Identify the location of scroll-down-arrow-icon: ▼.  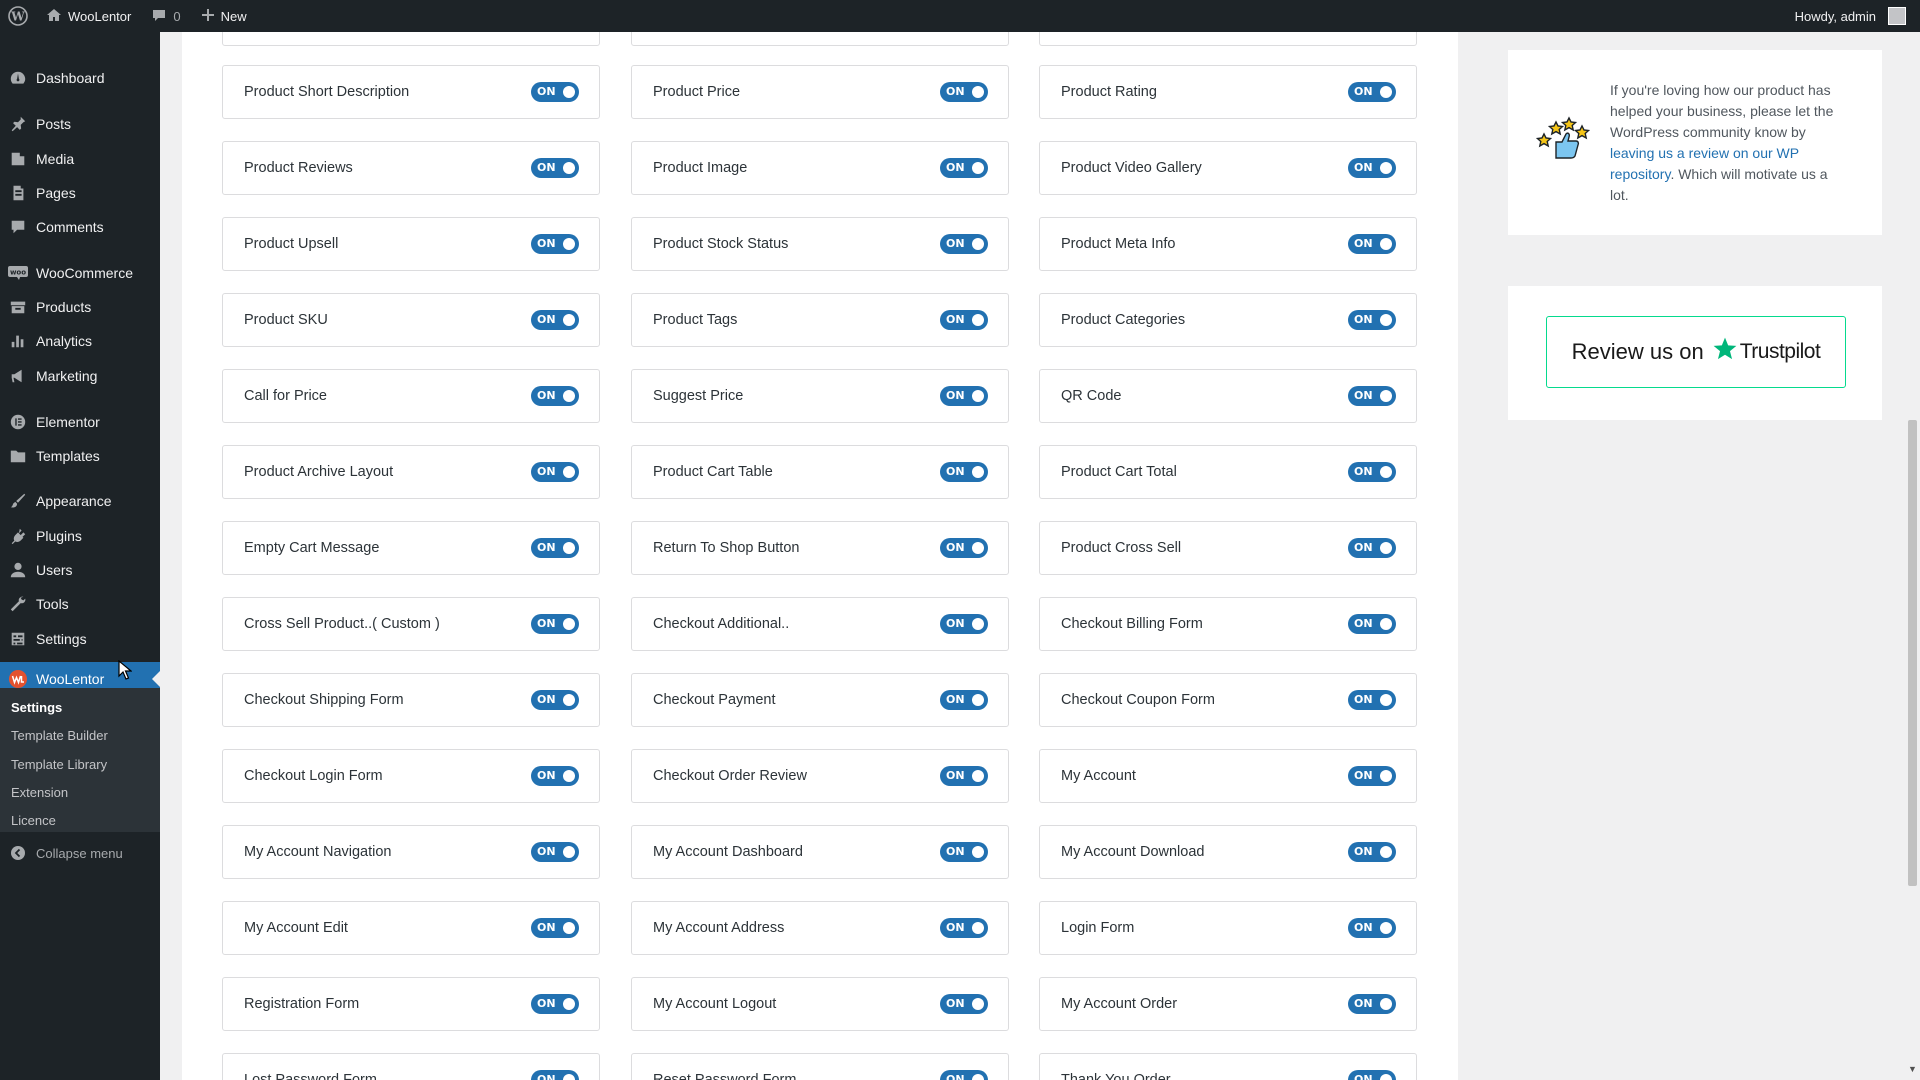
(1912, 1069).